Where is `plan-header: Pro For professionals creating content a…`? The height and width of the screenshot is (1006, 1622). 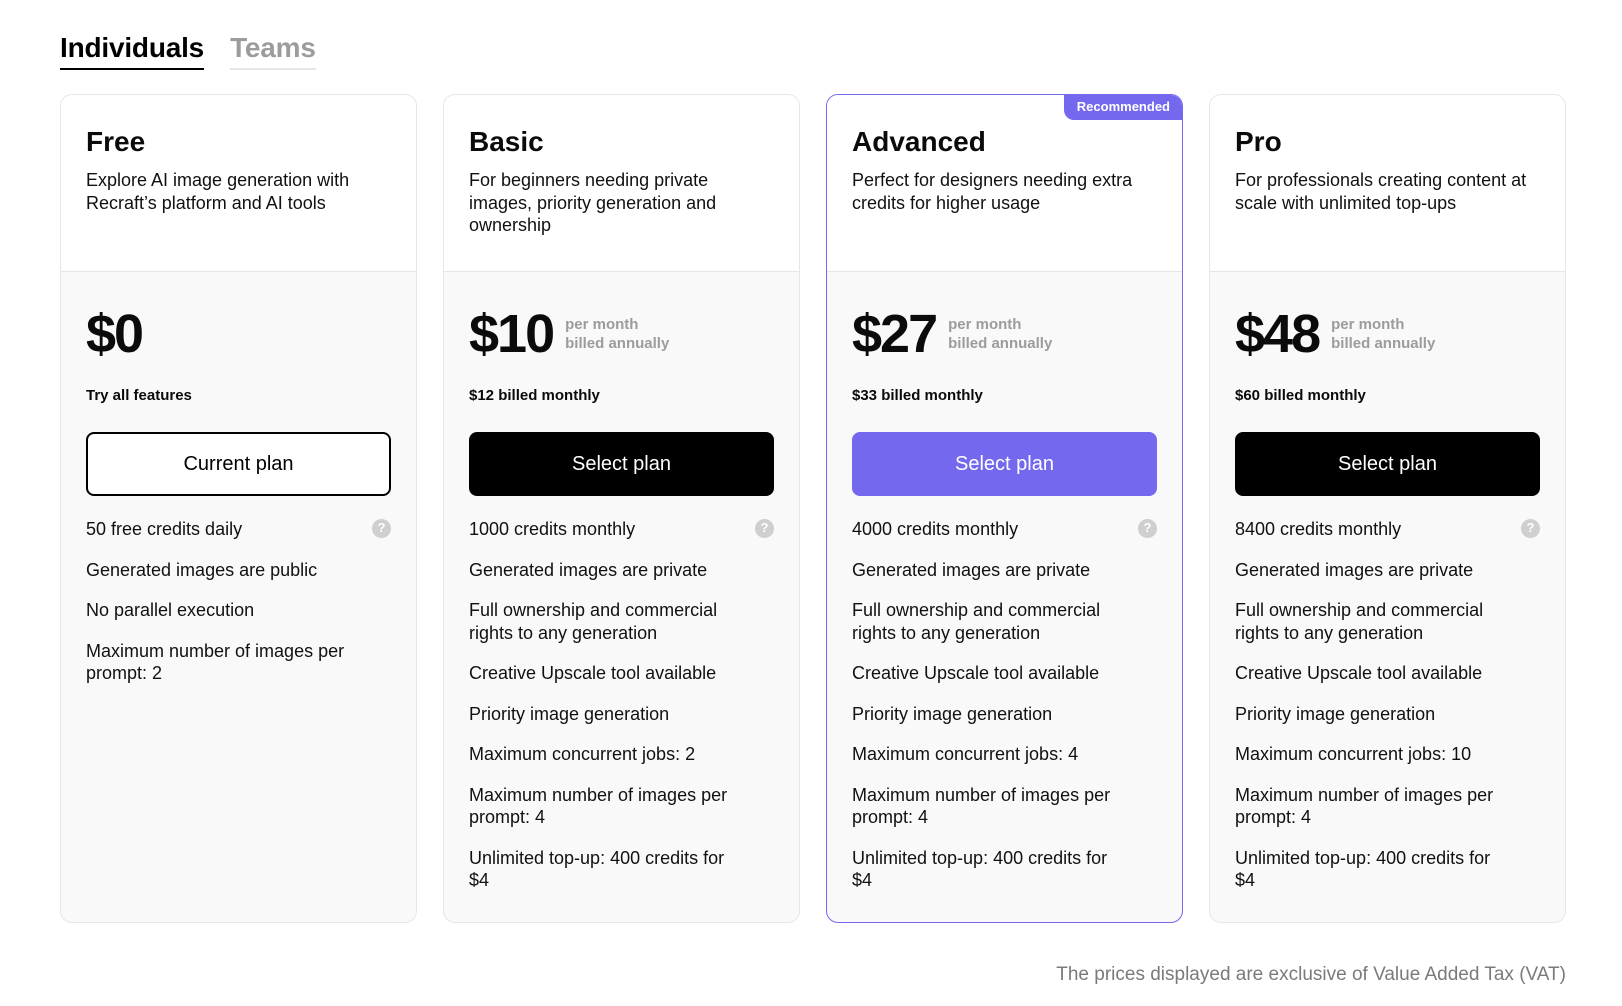
plan-header: Pro For professionals creating content a… is located at coordinates (1387, 183).